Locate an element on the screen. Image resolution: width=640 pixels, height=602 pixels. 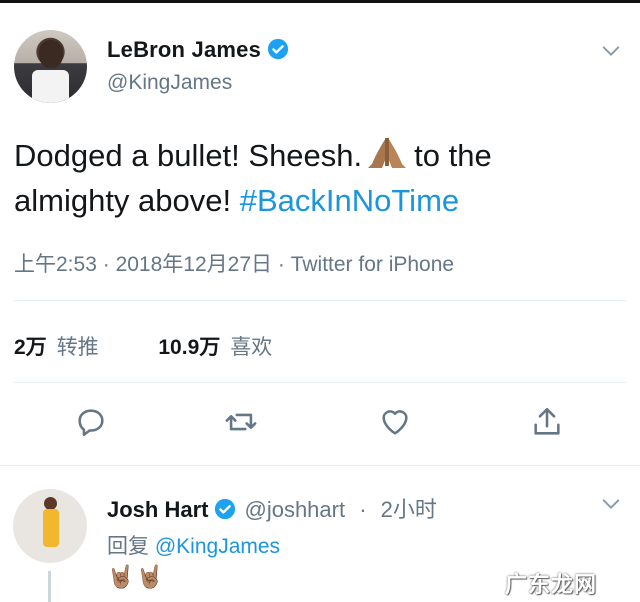
watermark: 广东龙网 is located at coordinates (551, 584).